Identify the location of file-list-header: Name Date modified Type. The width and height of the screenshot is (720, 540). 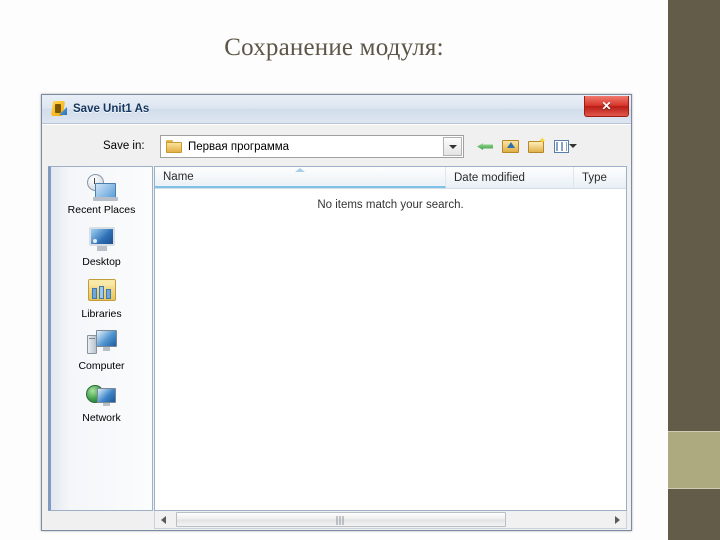
(390, 178).